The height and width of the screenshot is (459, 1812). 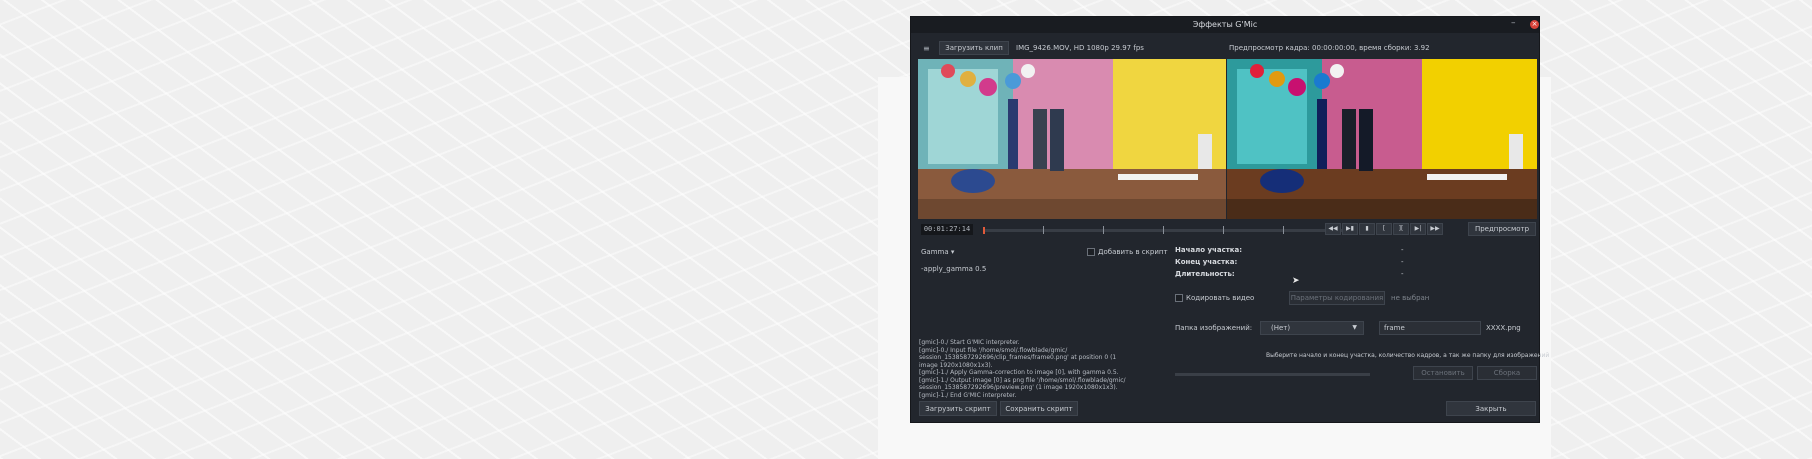 What do you see at coordinates (1435, 229) in the screenshot?
I see `fast-forward-button: ▶▶` at bounding box center [1435, 229].